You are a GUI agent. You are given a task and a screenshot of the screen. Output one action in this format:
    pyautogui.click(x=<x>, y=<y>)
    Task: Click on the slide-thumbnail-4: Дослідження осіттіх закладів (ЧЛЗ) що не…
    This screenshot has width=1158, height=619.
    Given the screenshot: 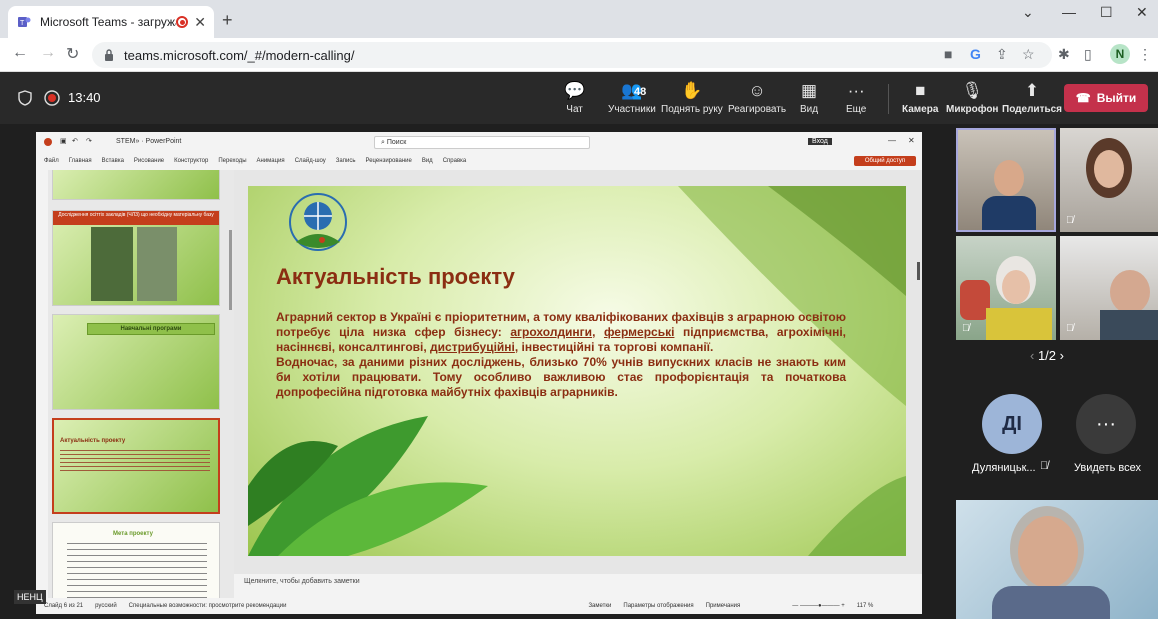 What is the action you would take?
    pyautogui.click(x=136, y=258)
    